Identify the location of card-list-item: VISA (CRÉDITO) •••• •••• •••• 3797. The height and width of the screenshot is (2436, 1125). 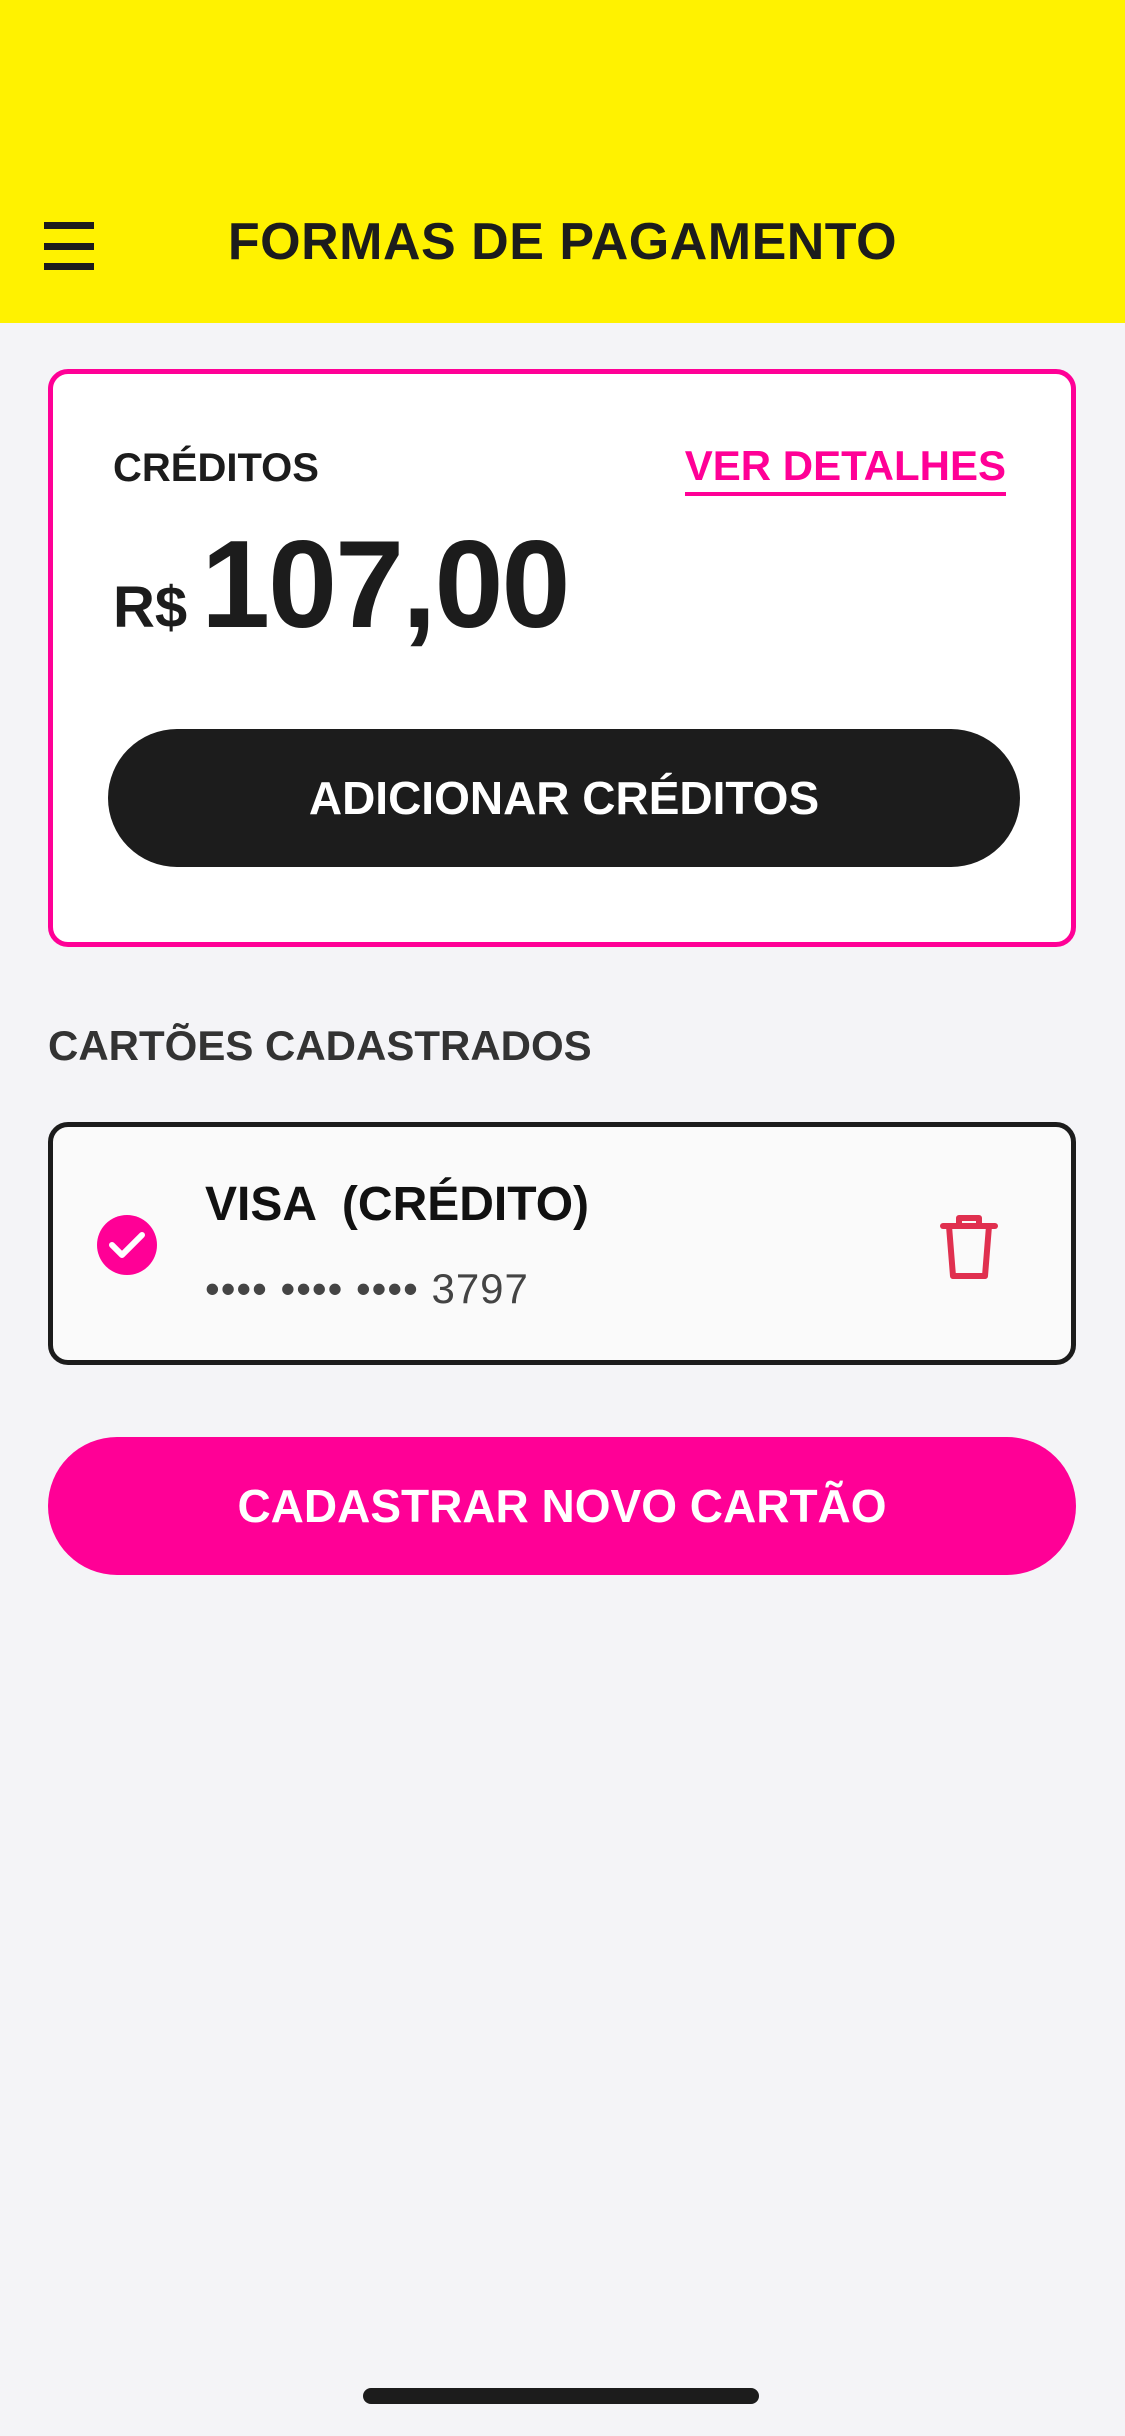
(562, 1243).